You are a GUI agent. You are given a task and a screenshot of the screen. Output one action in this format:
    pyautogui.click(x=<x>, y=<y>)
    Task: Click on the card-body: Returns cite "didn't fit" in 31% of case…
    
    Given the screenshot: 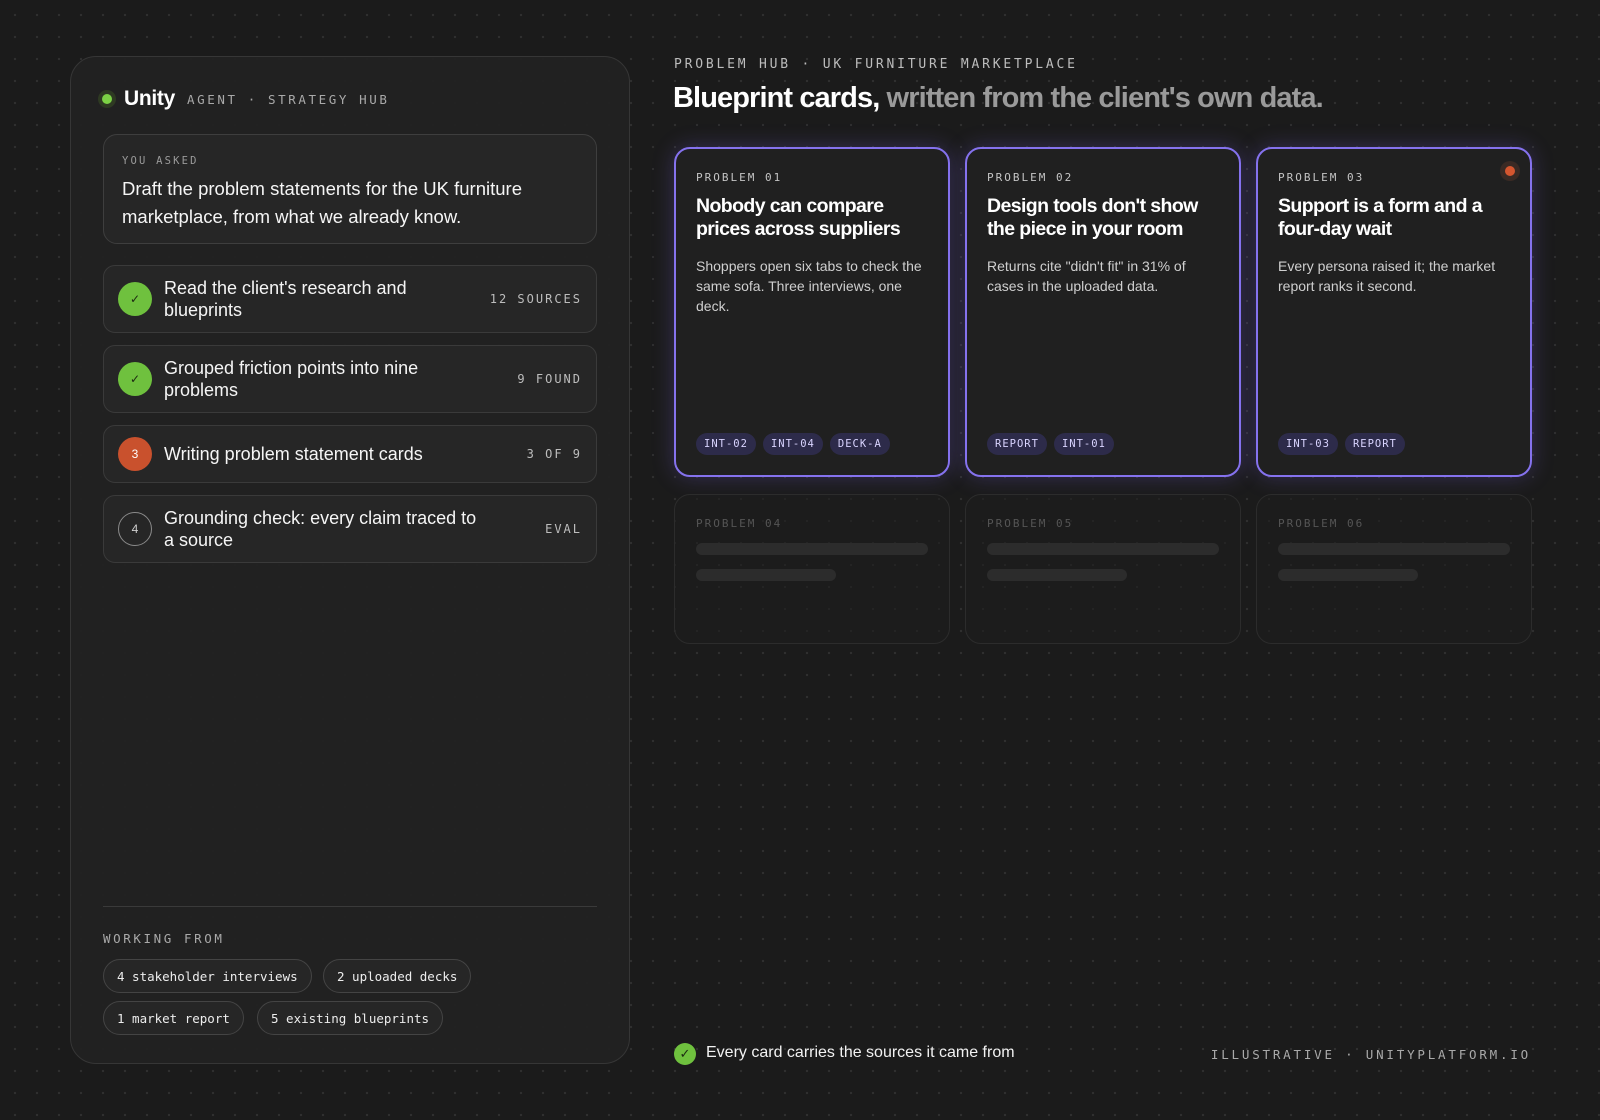 What is the action you would take?
    pyautogui.click(x=1086, y=276)
    